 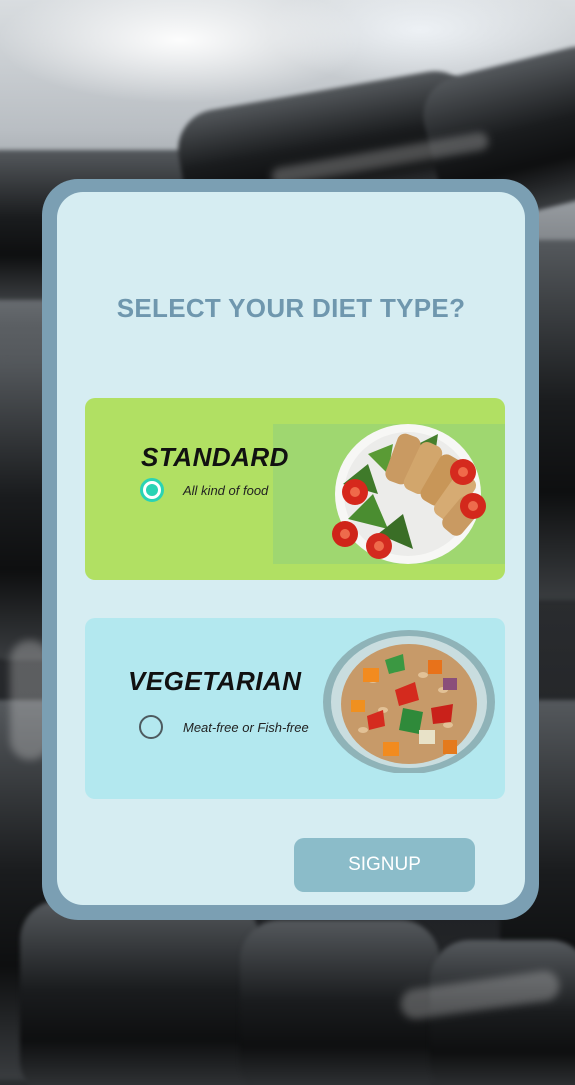 What do you see at coordinates (409, 494) in the screenshot?
I see `salad-plate-icon` at bounding box center [409, 494].